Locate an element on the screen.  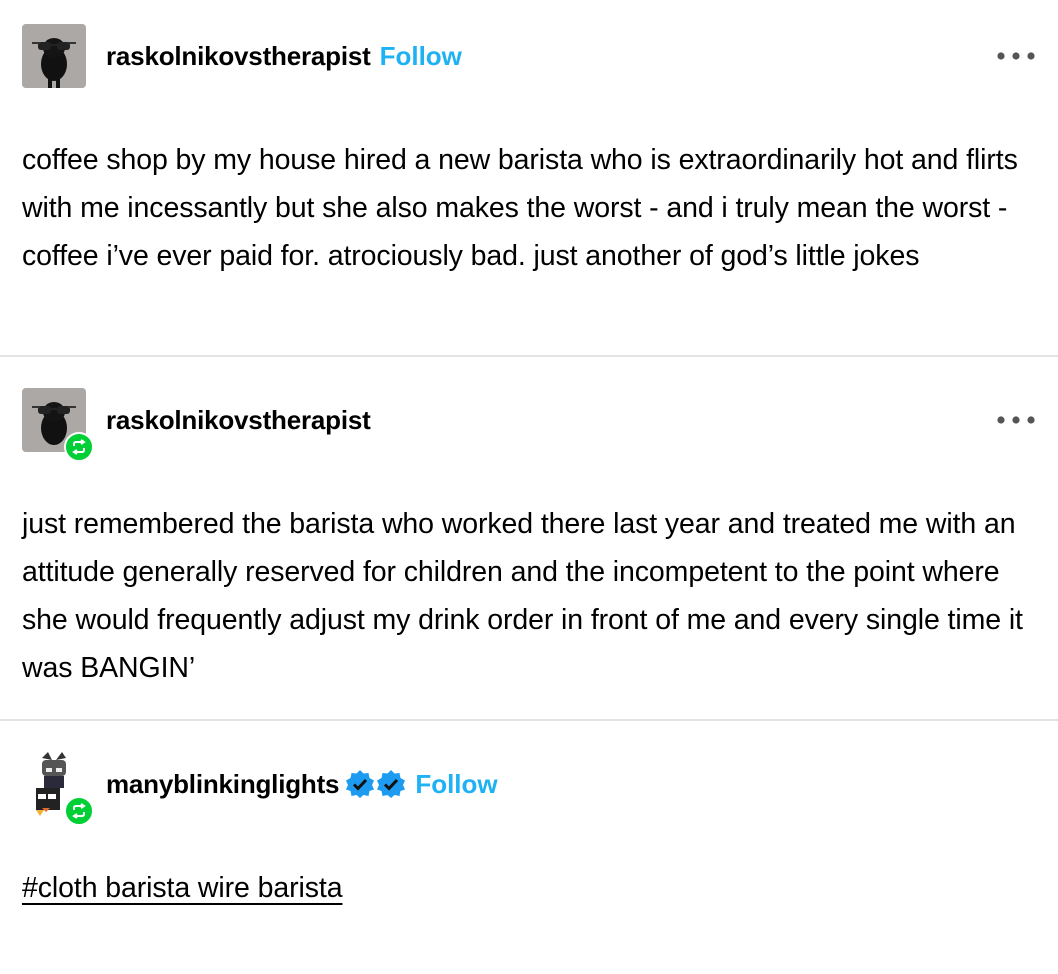
header-text: manyblinkinglights Follow is located at coordinates (302, 784).